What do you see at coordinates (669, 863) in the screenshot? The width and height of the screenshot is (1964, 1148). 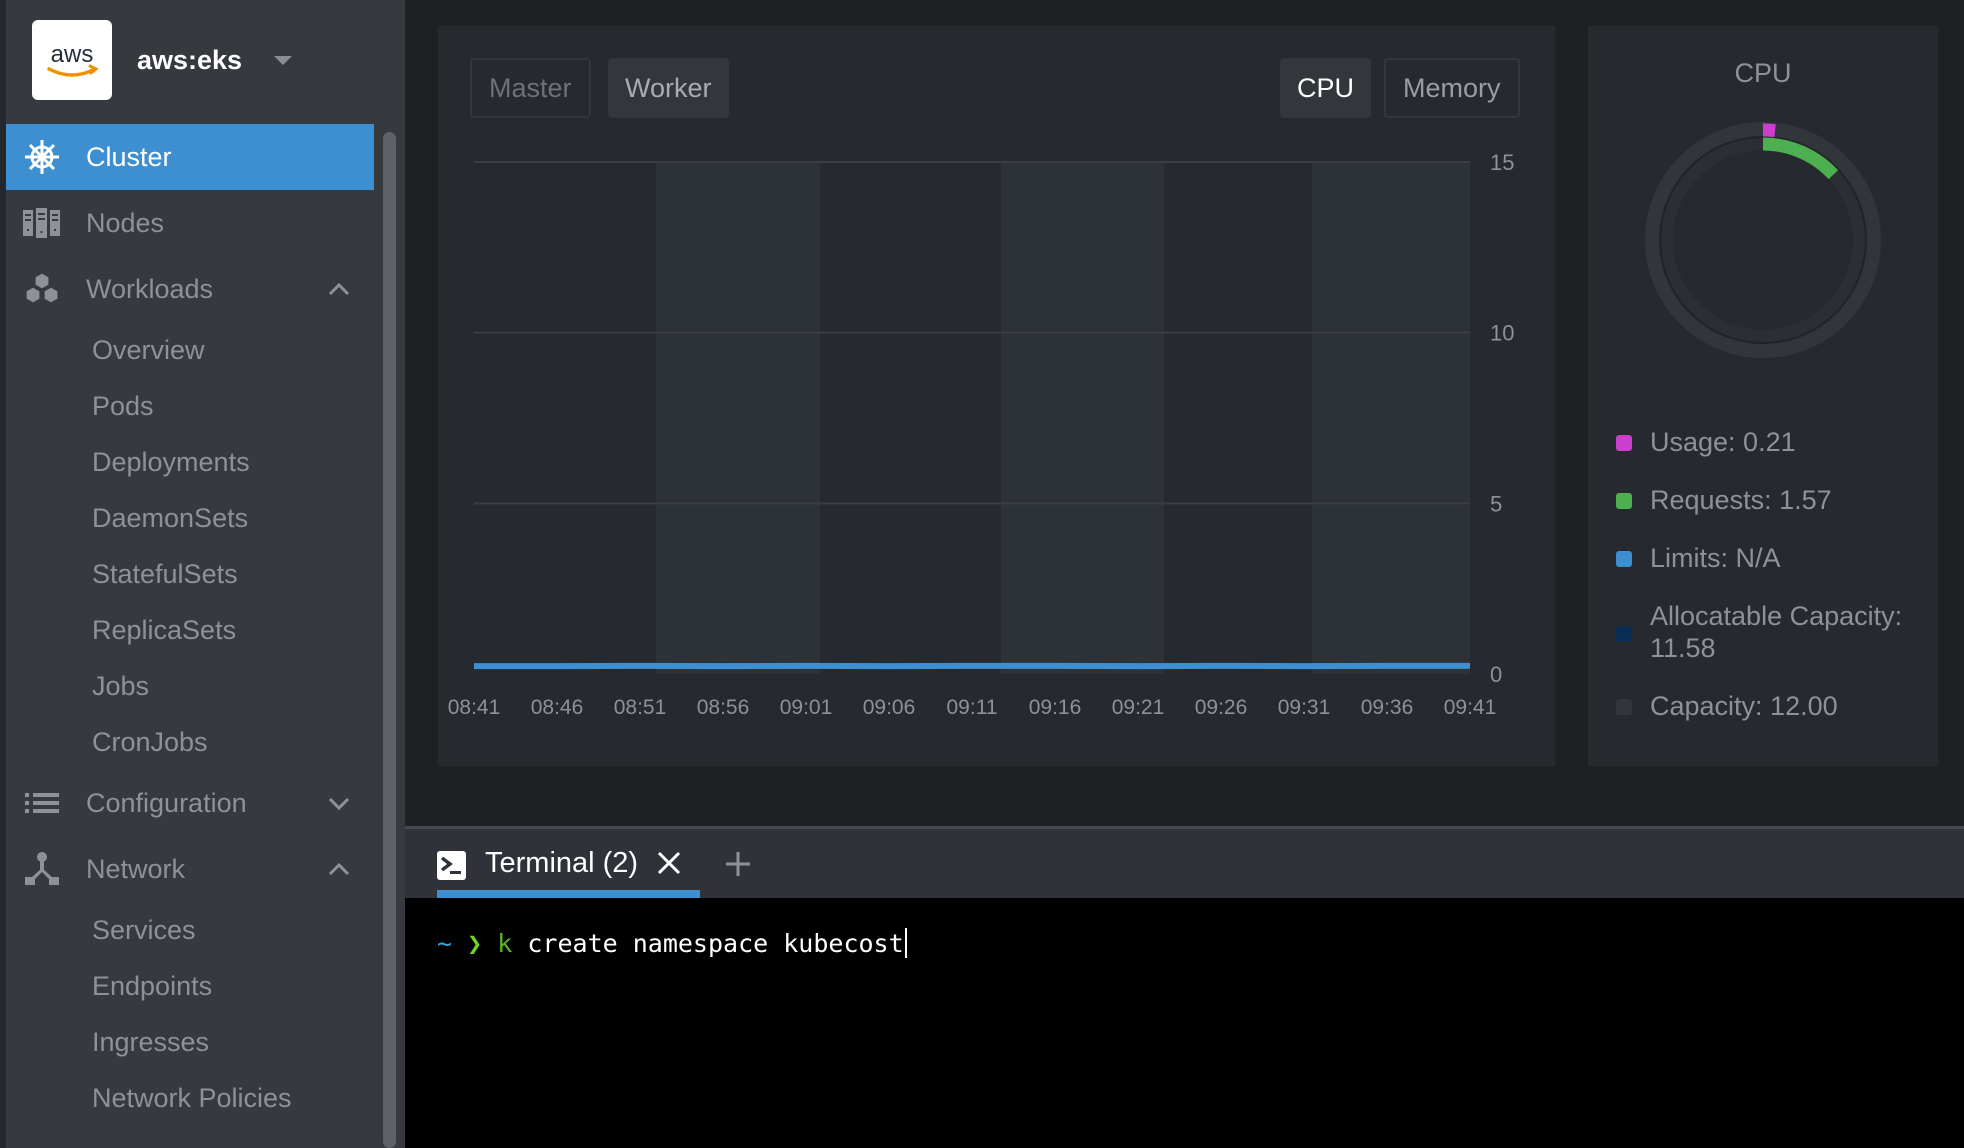 I see `close-icon` at bounding box center [669, 863].